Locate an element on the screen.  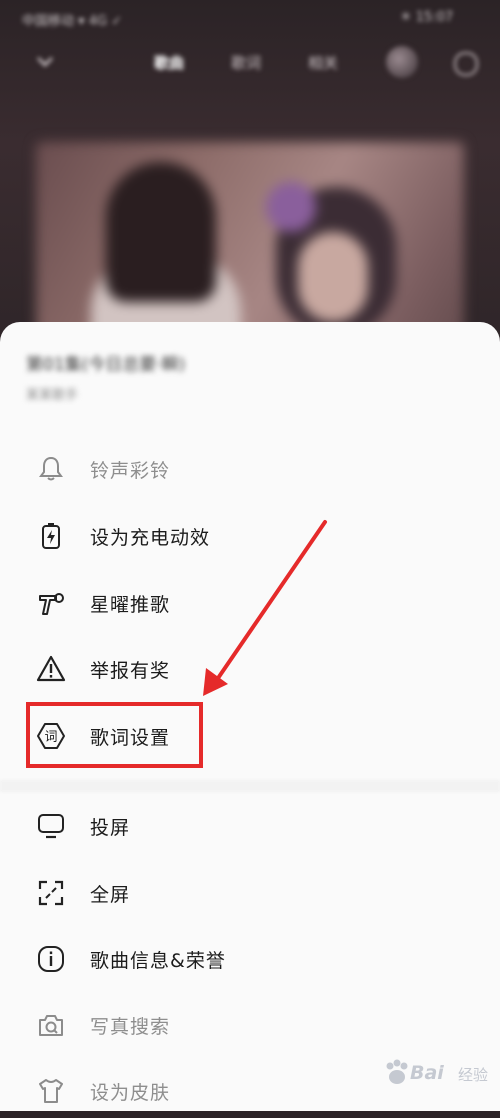
battery-charge-icon is located at coordinates (51, 536).